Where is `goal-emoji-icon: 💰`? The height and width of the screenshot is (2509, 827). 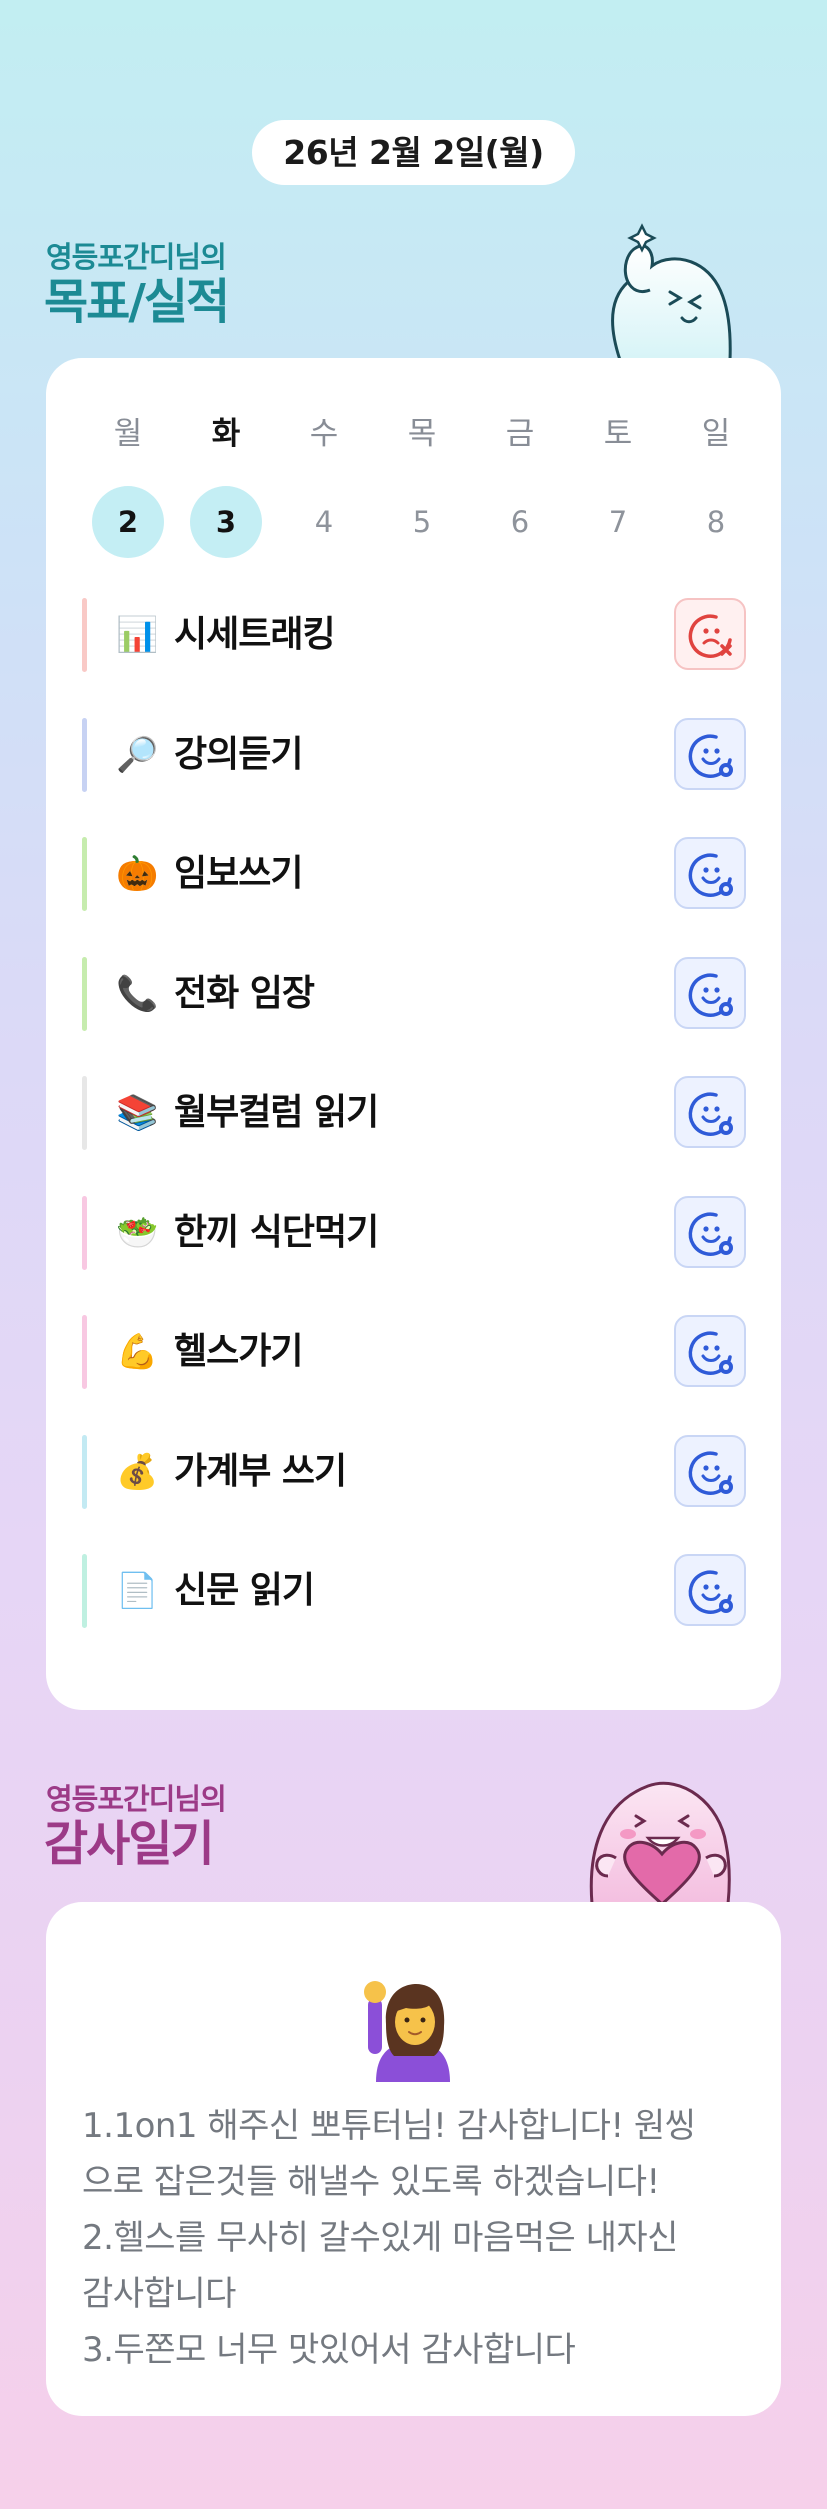 goal-emoji-icon: 💰 is located at coordinates (137, 1471).